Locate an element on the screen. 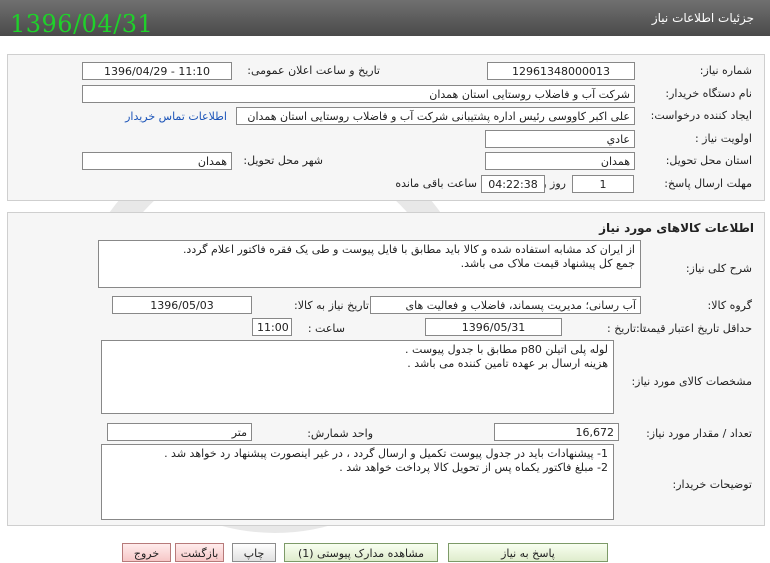  city-field: همدان is located at coordinates (157, 161).